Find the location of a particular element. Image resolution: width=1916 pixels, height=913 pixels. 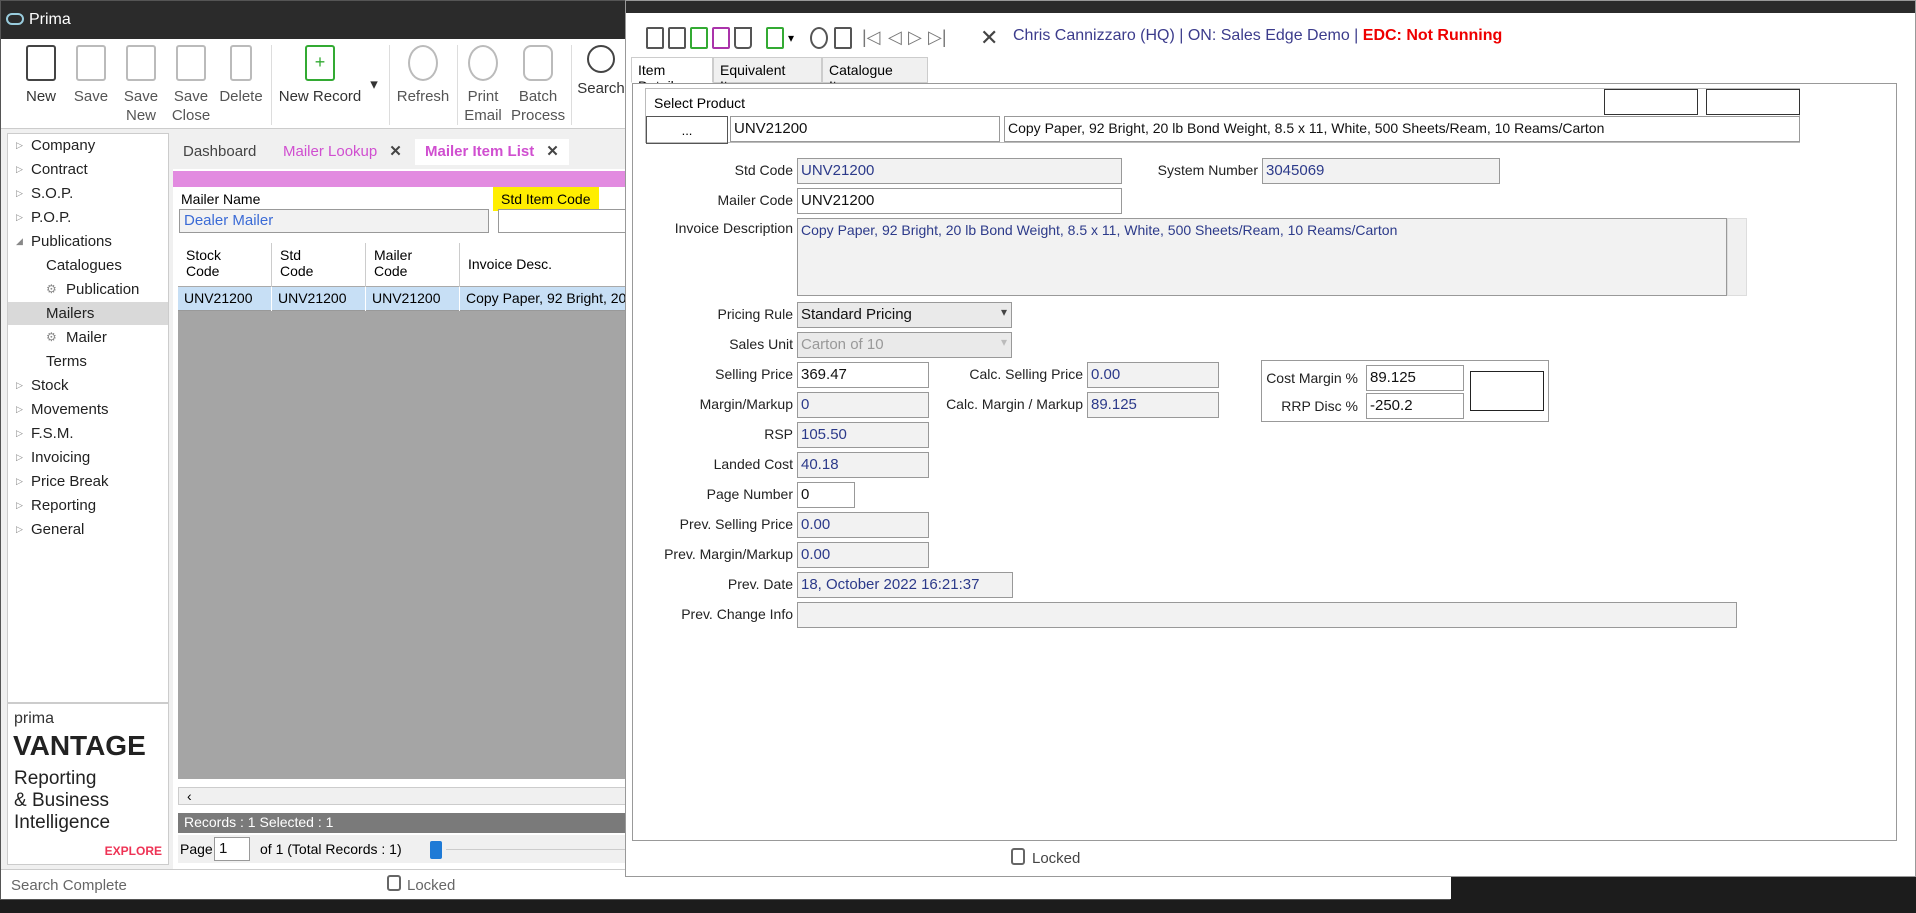

prev-selling-price-field: 0.00 is located at coordinates (863, 525).